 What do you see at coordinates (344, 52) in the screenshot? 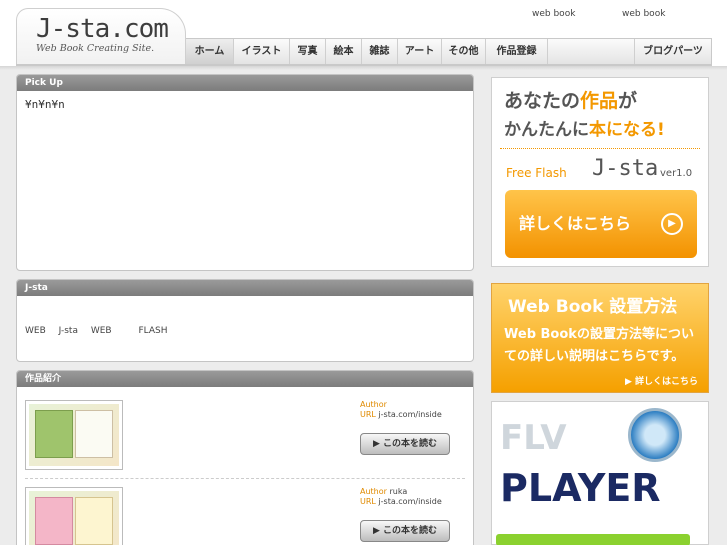
I see `nav-picture-book: 絵本` at bounding box center [344, 52].